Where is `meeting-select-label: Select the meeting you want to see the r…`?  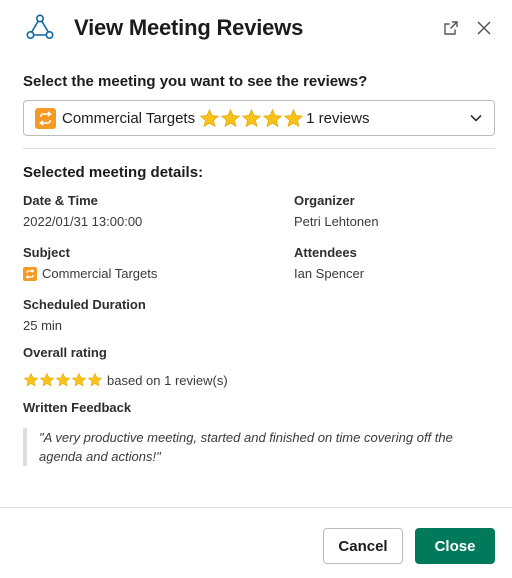 meeting-select-label: Select the meeting you want to see the r… is located at coordinates (195, 81).